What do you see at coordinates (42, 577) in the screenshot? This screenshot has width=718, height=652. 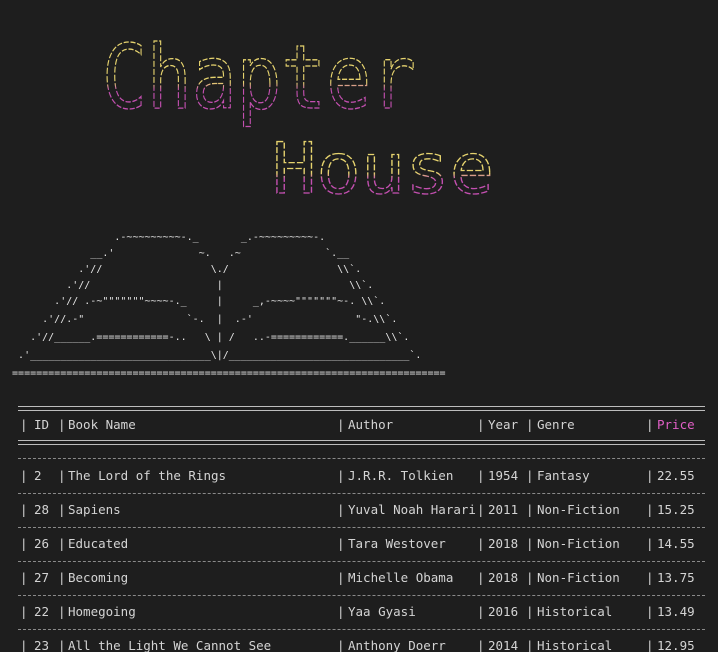 I see `cell-id: 27` at bounding box center [42, 577].